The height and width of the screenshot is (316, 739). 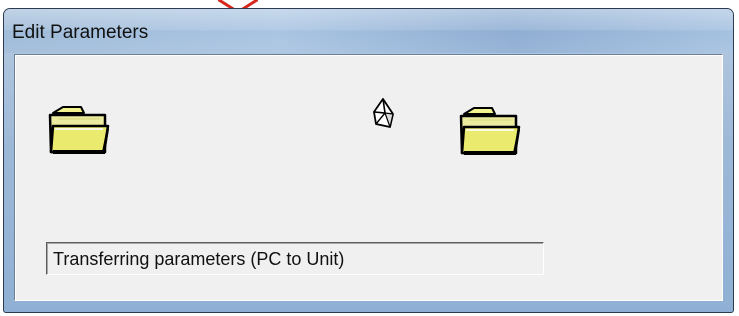 What do you see at coordinates (80, 32) in the screenshot?
I see `dialog-title: Edit Parameters` at bounding box center [80, 32].